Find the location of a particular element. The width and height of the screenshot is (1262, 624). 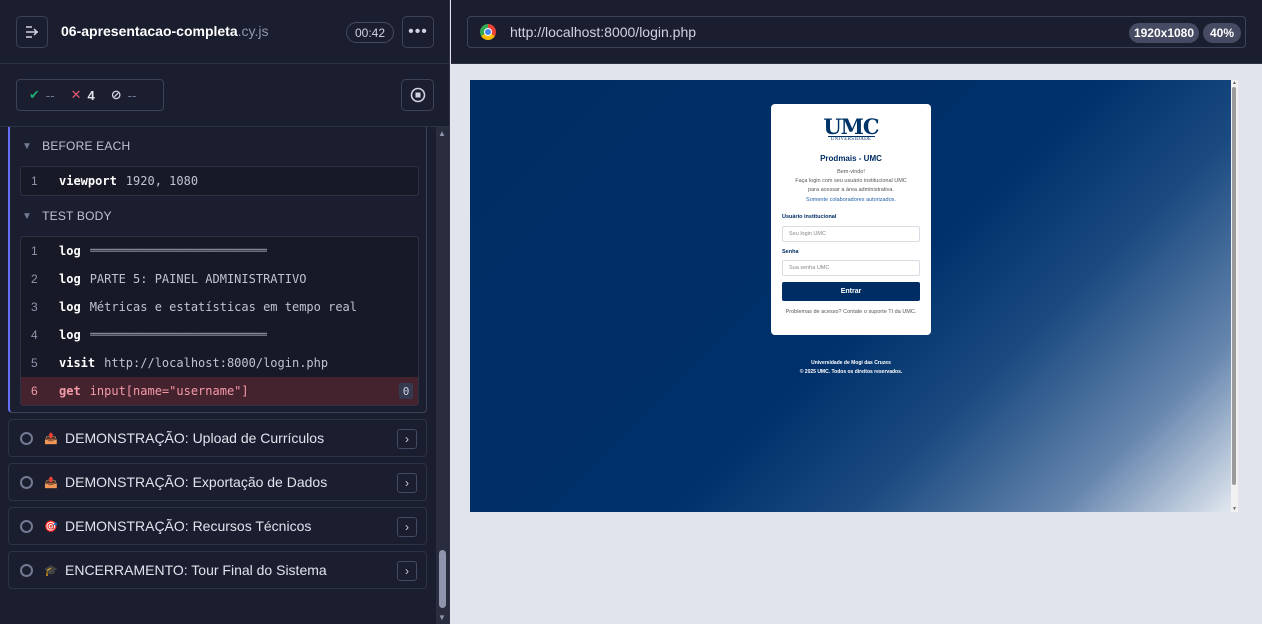

command-number: 3 is located at coordinates (34, 307).